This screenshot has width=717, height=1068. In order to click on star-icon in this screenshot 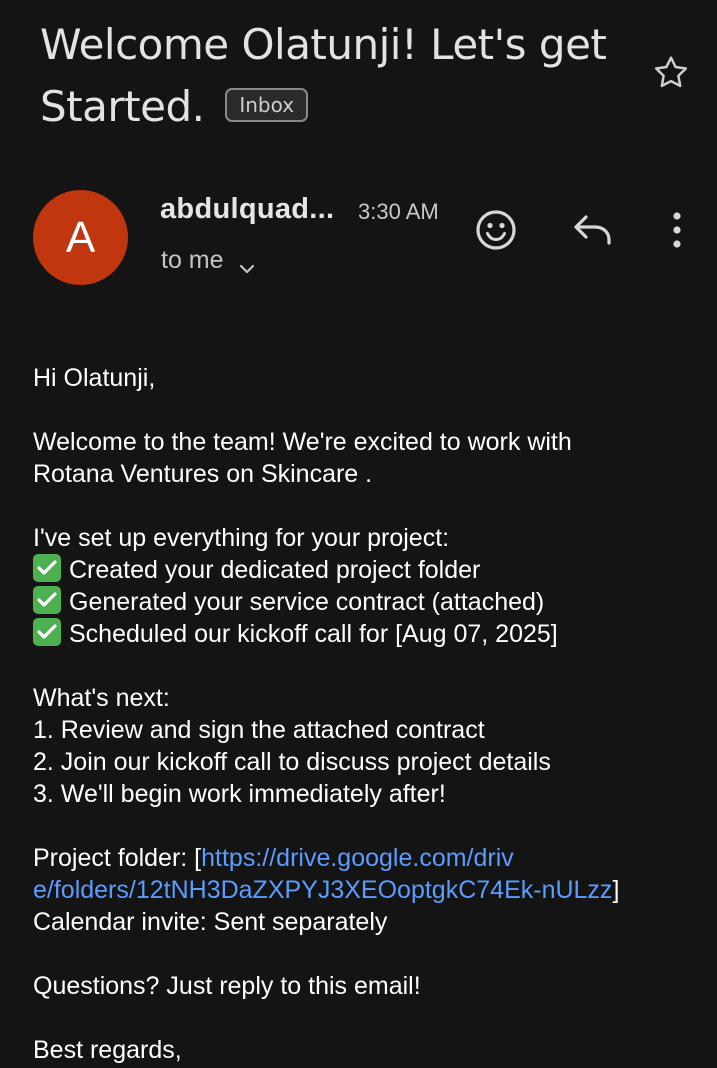, I will do `click(671, 73)`.